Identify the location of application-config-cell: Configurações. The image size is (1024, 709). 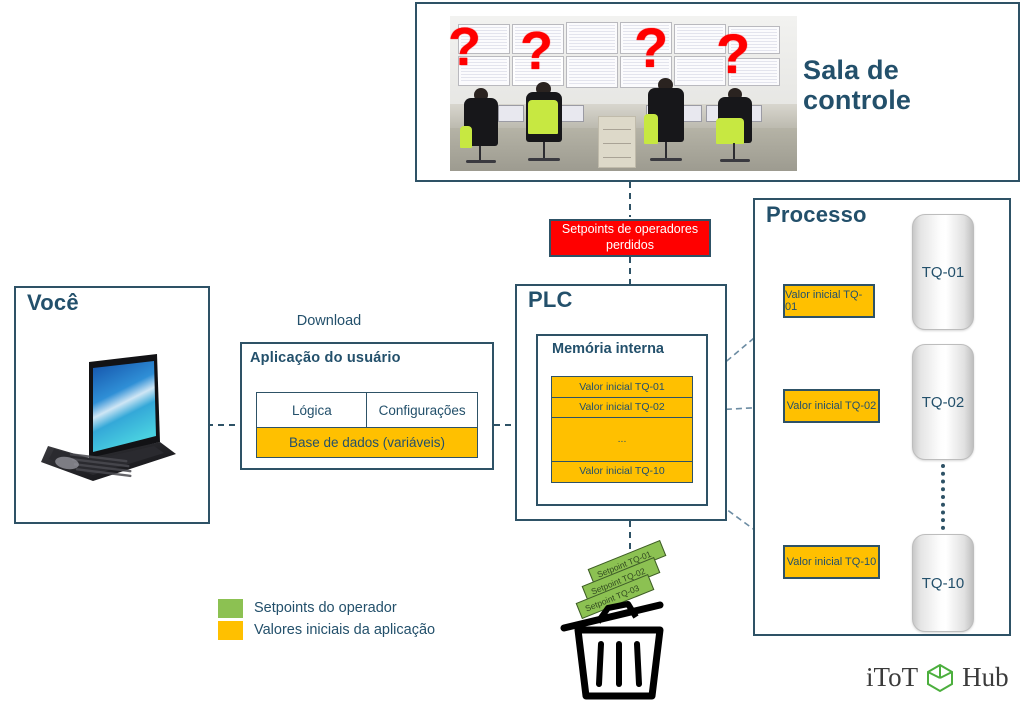
(422, 410).